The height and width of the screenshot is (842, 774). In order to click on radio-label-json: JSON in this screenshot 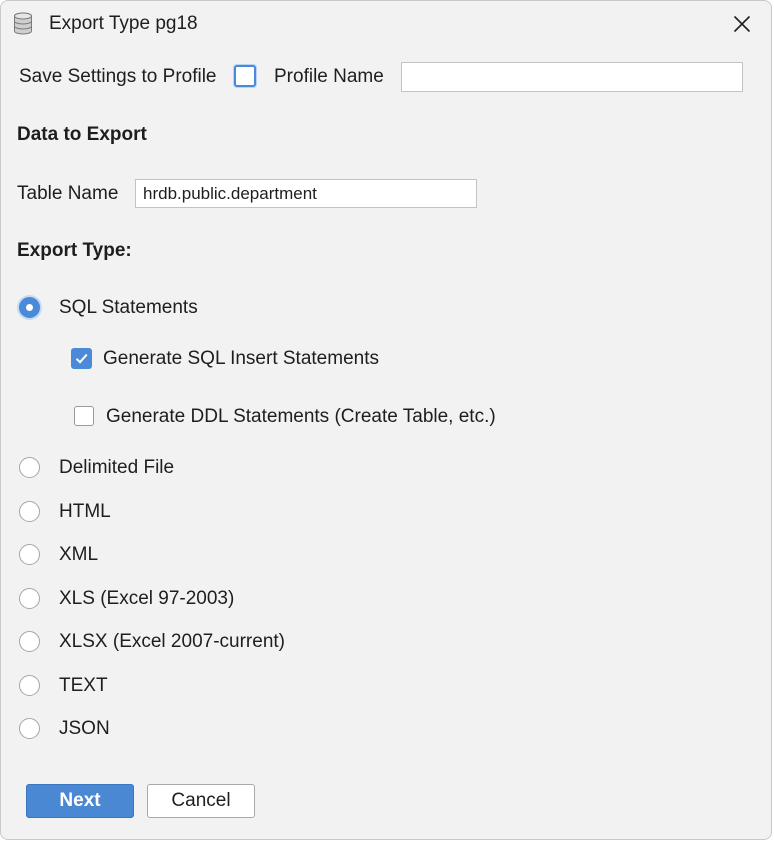, I will do `click(84, 728)`.